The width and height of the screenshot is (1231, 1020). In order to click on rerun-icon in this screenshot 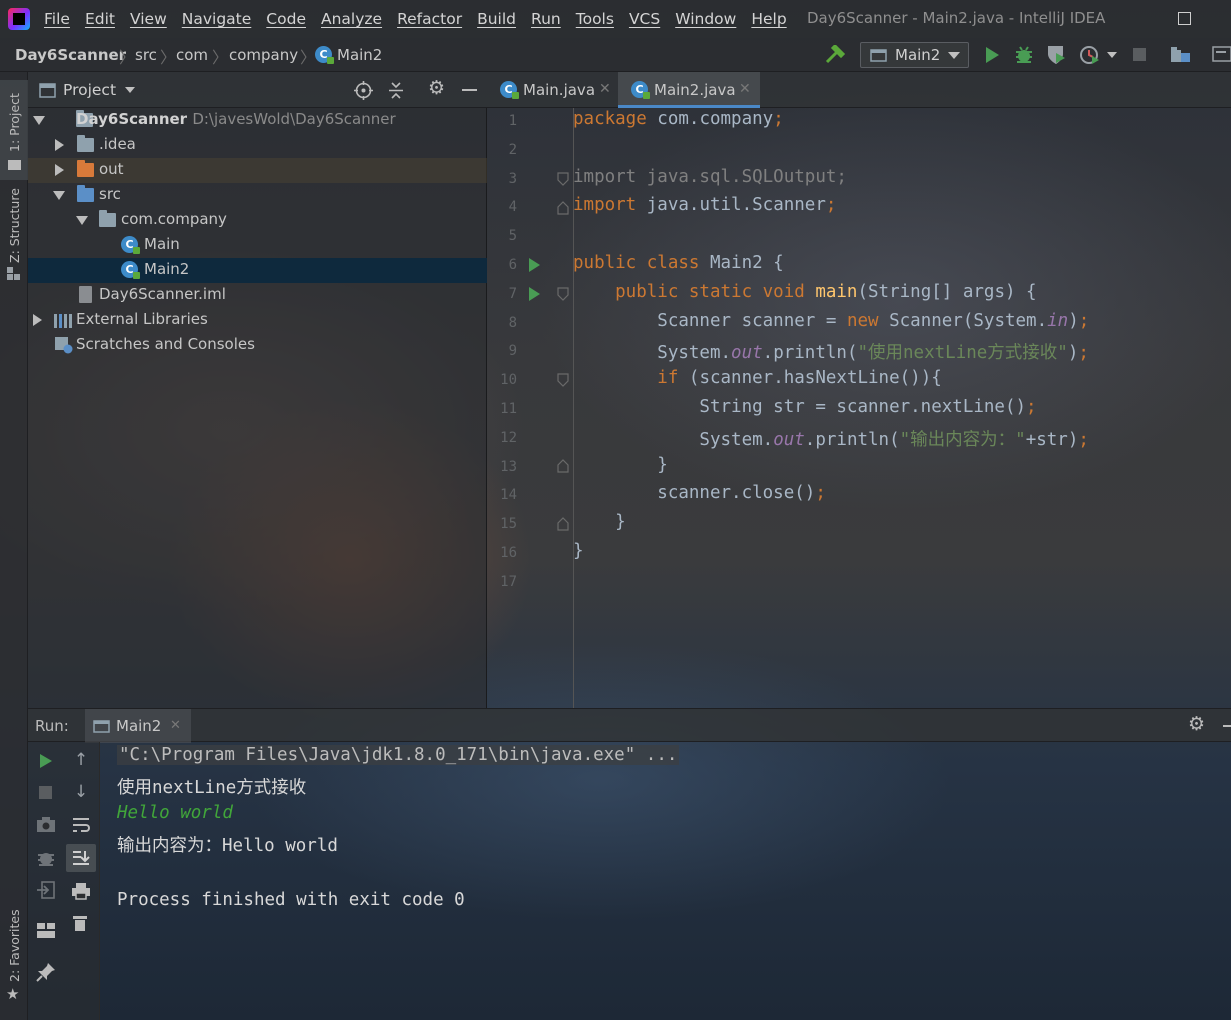, I will do `click(45, 761)`.